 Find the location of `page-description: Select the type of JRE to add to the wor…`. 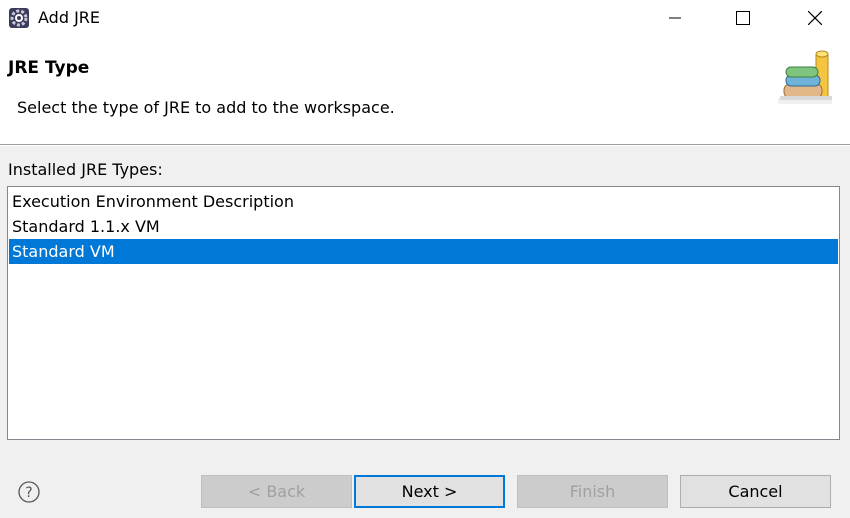

page-description: Select the type of JRE to add to the wor… is located at coordinates (206, 107).